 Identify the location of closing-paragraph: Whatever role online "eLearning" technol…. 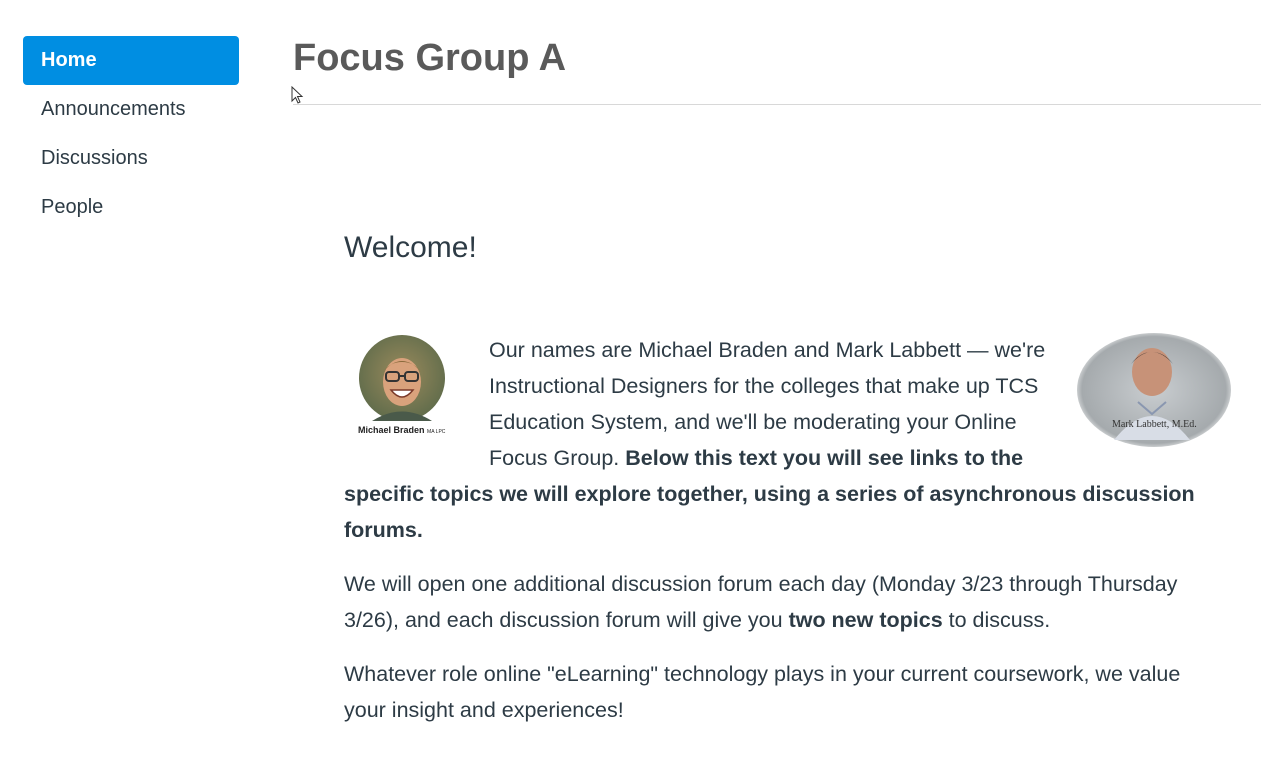
(762, 692).